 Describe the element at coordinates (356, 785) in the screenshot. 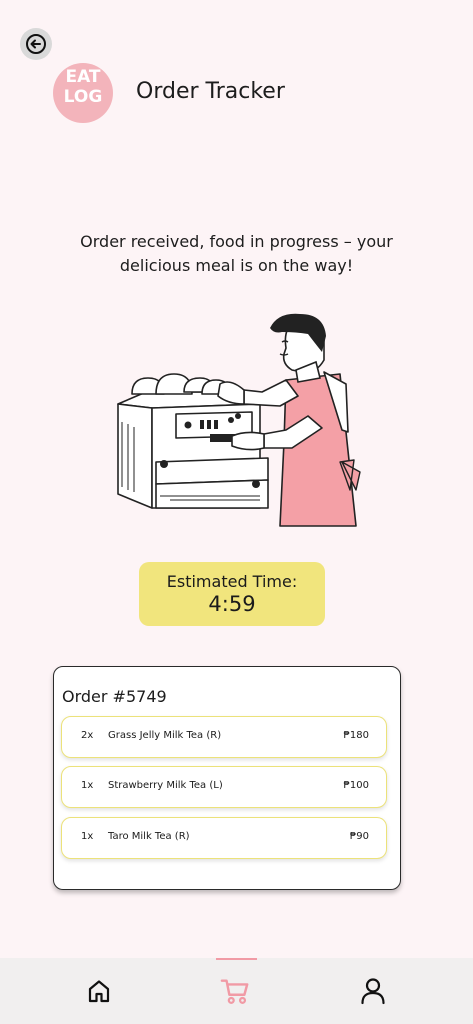

I see `item-price: ₱100` at that location.